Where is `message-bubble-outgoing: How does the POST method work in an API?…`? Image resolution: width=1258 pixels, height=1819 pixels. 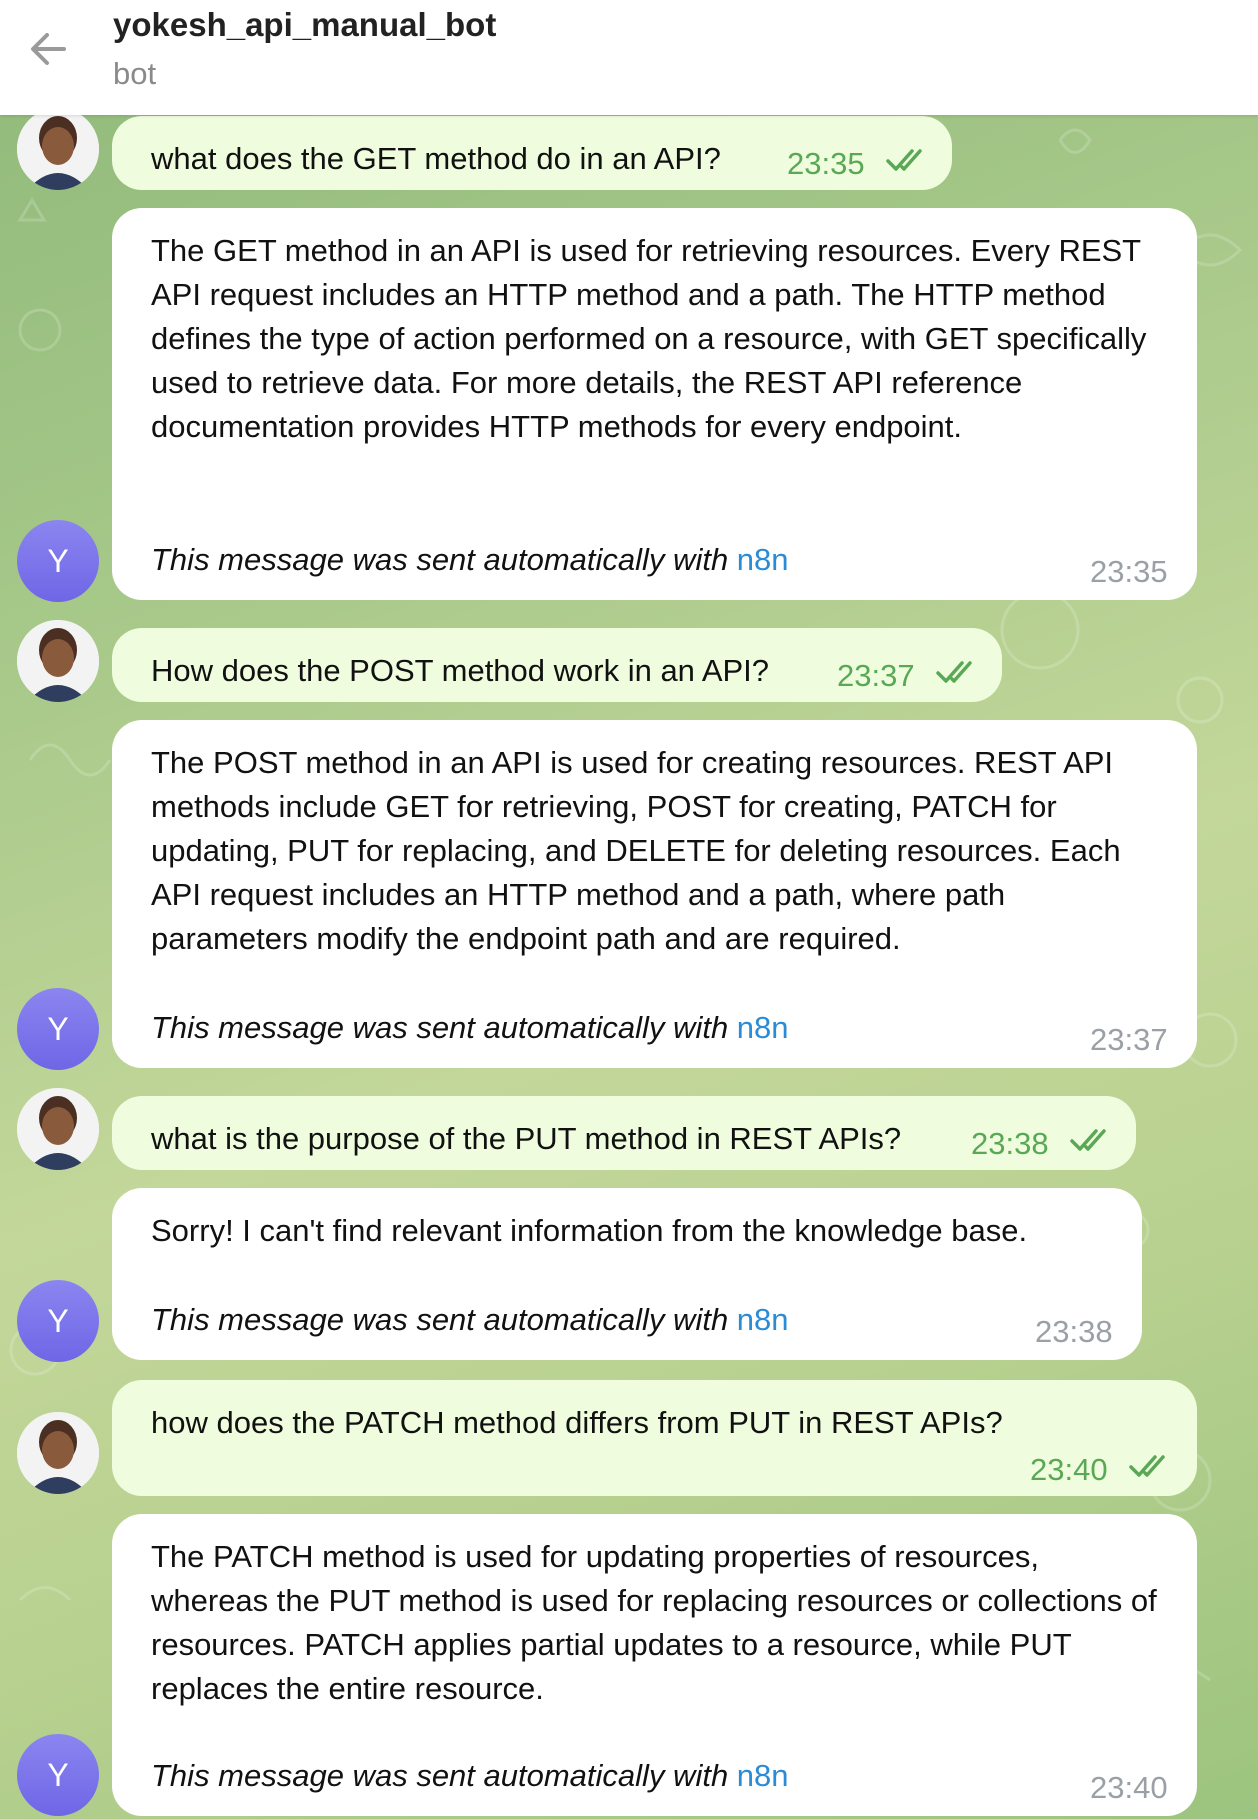
message-bubble-outgoing: How does the POST method work in an API?… is located at coordinates (557, 665).